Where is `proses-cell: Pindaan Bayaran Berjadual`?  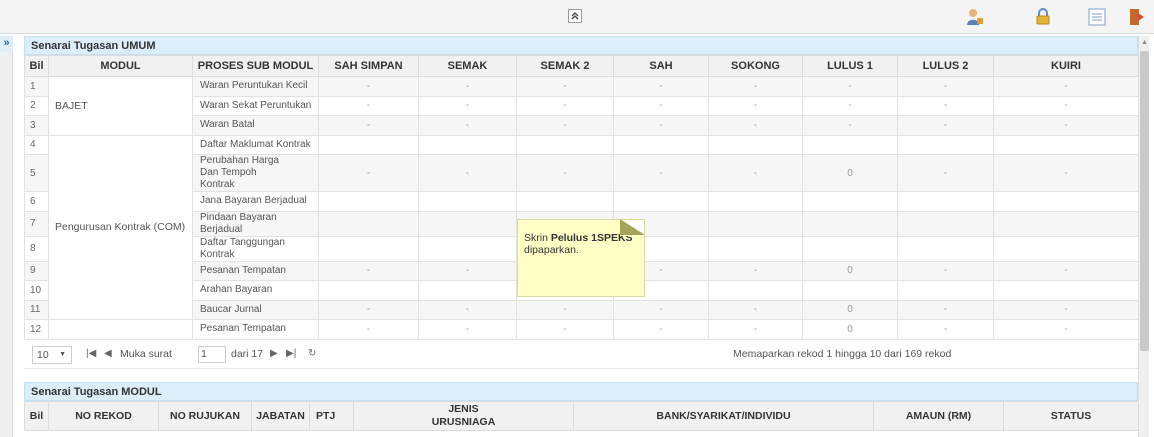
proses-cell: Pindaan Bayaran Berjadual is located at coordinates (255, 223).